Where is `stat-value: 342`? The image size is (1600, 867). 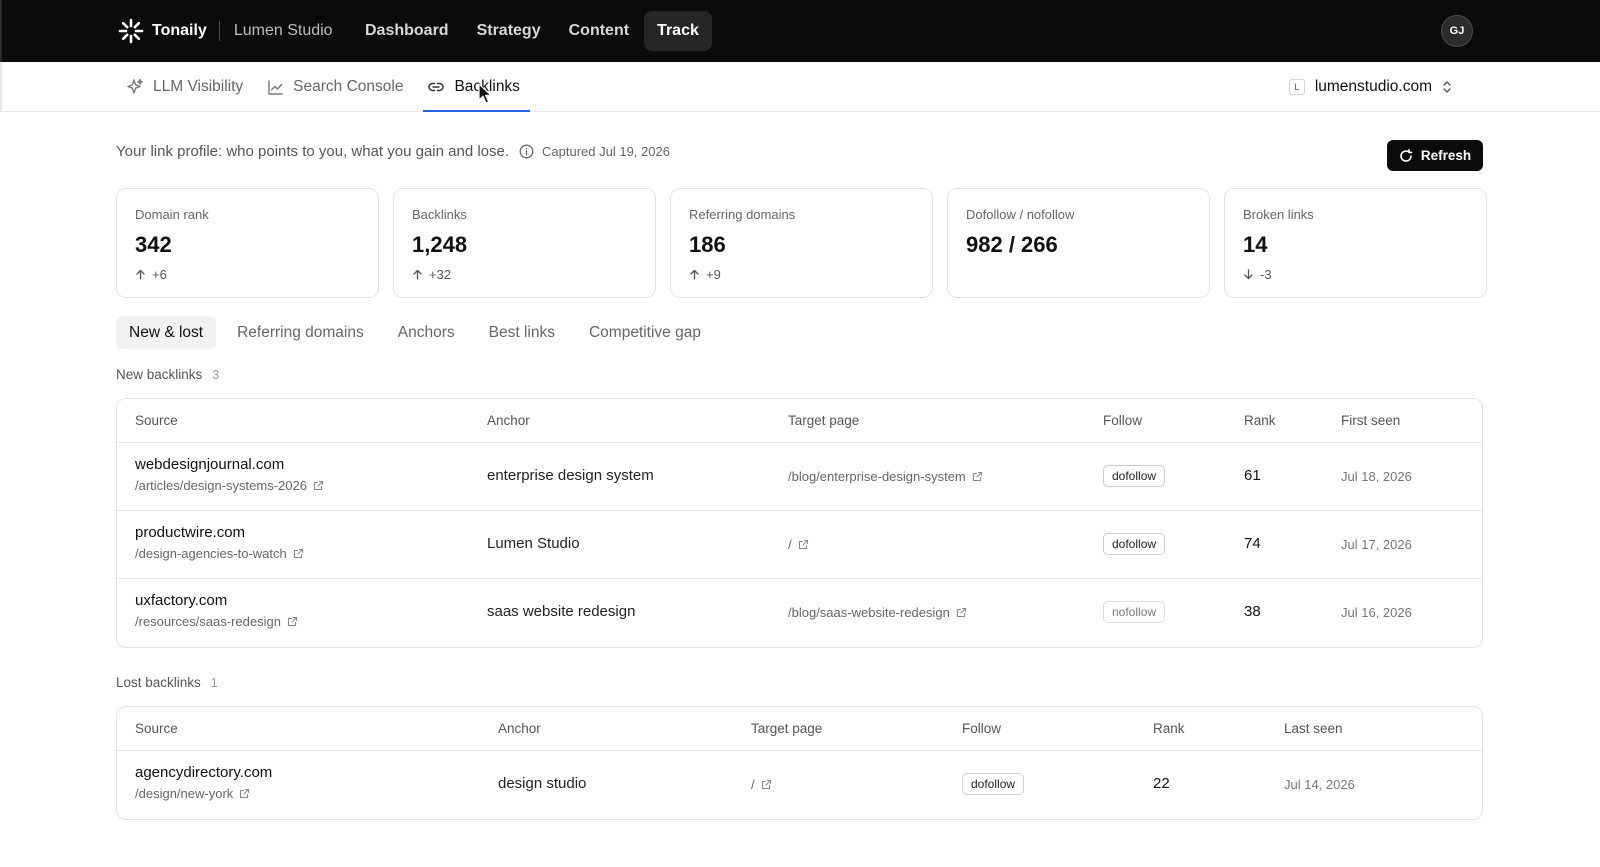
stat-value: 342 is located at coordinates (153, 244).